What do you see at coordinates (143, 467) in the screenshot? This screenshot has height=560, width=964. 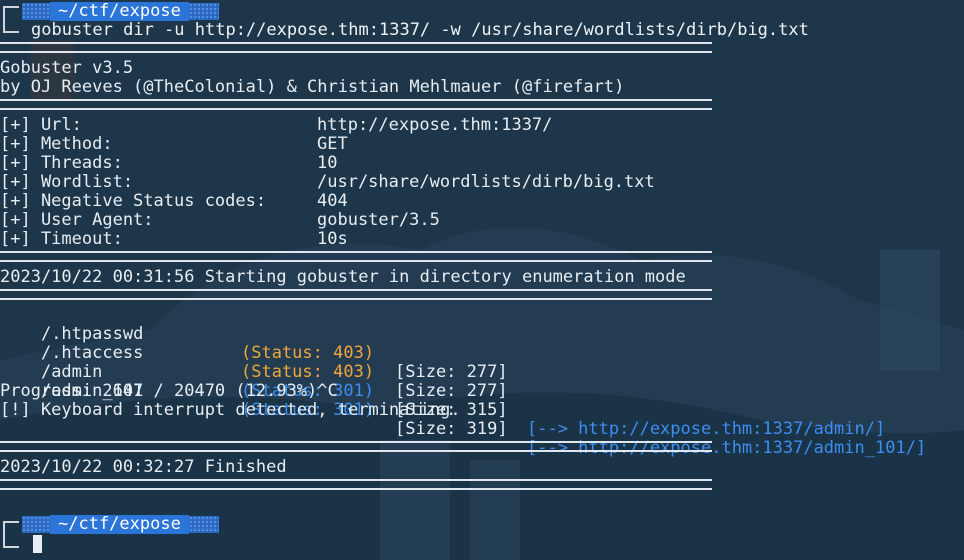 I see `finished-message: 2023/10/22 00:32:27 Finished` at bounding box center [143, 467].